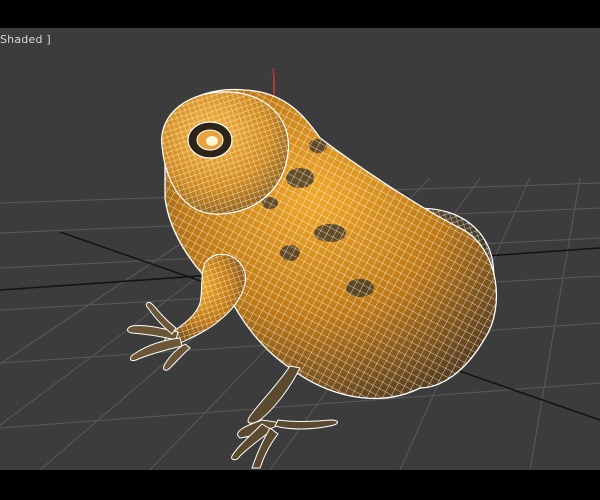 Image resolution: width=600 pixels, height=500 pixels. Describe the element at coordinates (300, 485) in the screenshot. I see `bottom-bar` at that location.